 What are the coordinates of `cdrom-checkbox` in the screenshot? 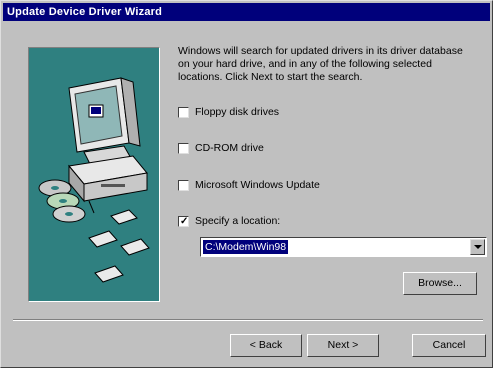 It's located at (183, 148).